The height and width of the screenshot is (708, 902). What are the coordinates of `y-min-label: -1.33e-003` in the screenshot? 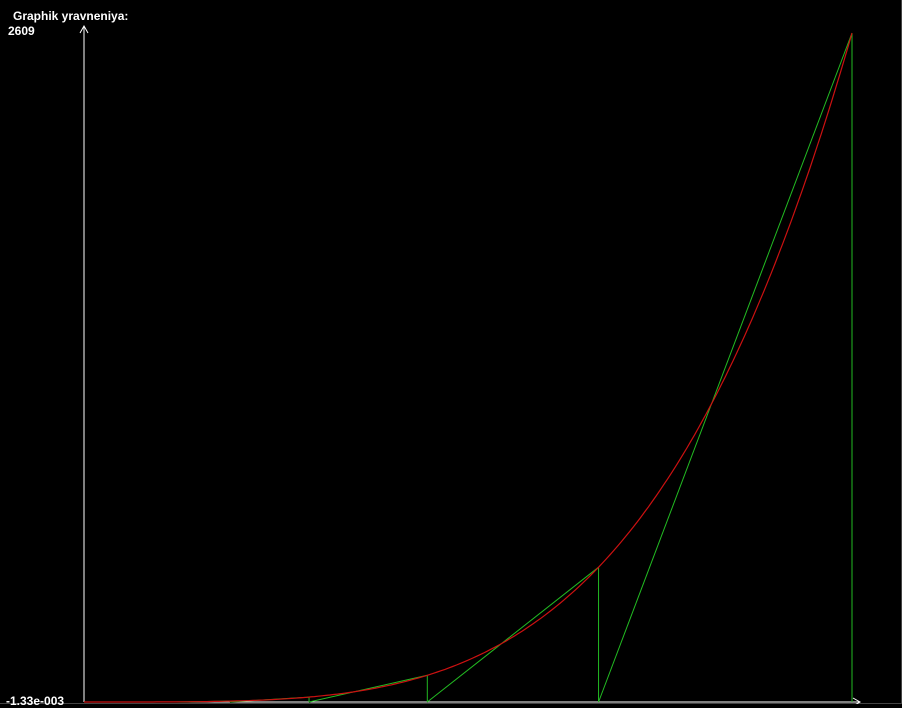 It's located at (35, 701).